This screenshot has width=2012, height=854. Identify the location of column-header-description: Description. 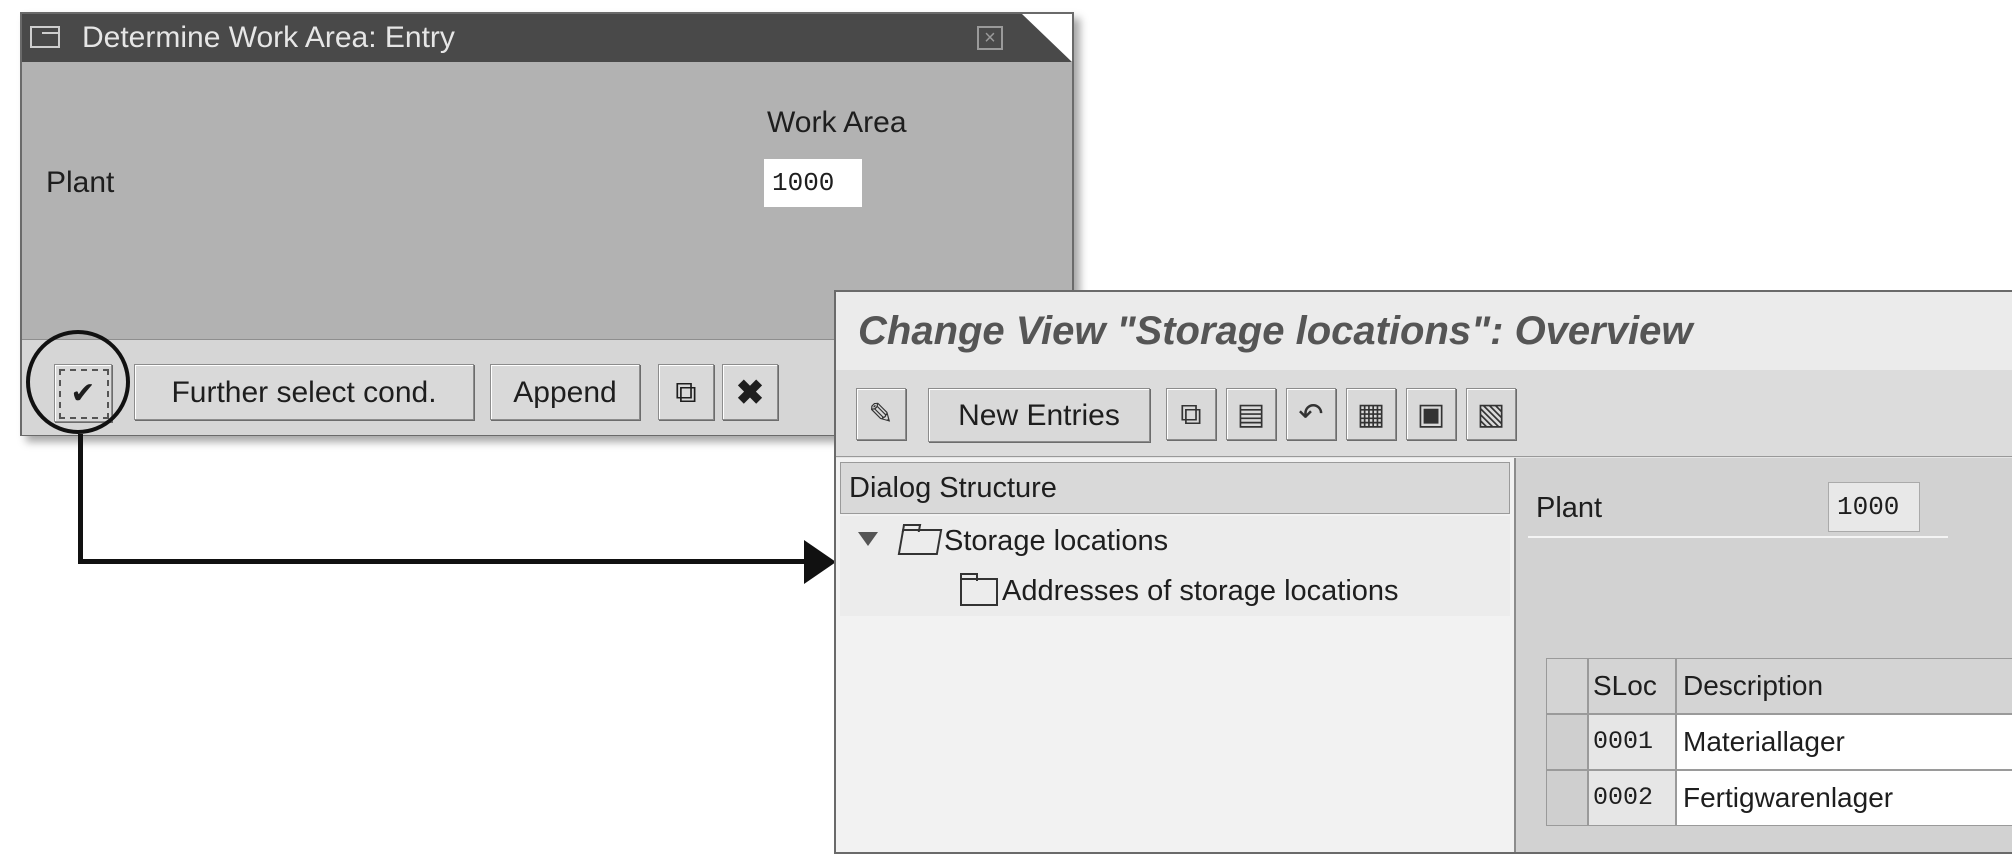
(1844, 686).